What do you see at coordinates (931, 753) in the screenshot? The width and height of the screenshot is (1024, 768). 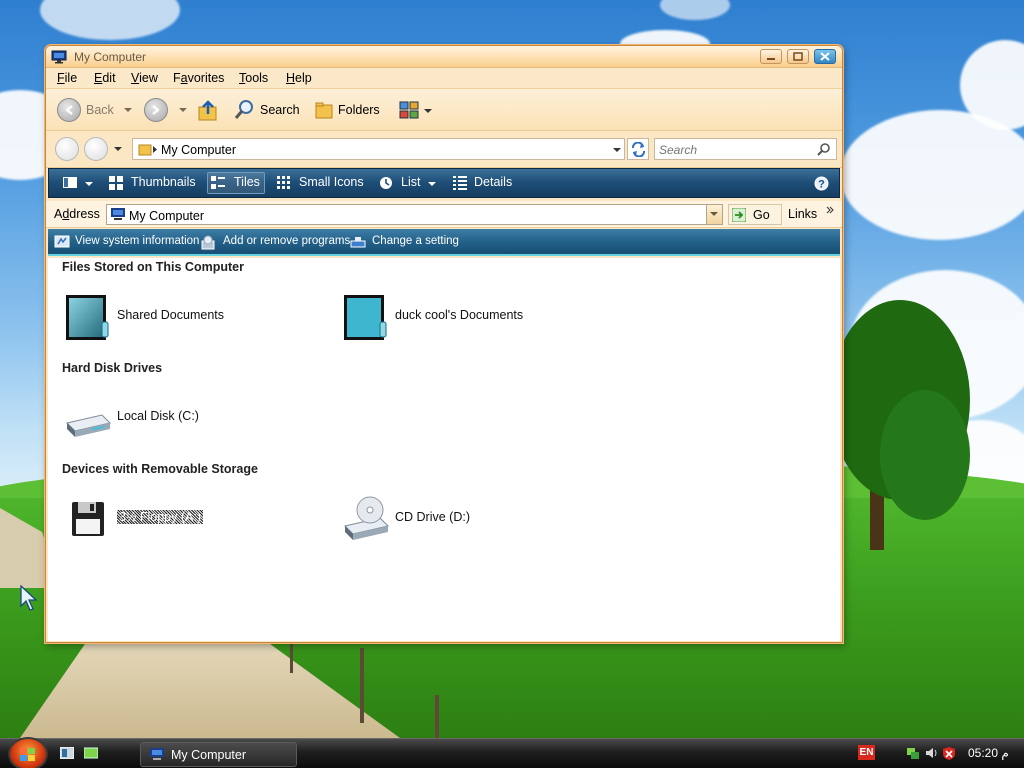 I see `volume-icon` at bounding box center [931, 753].